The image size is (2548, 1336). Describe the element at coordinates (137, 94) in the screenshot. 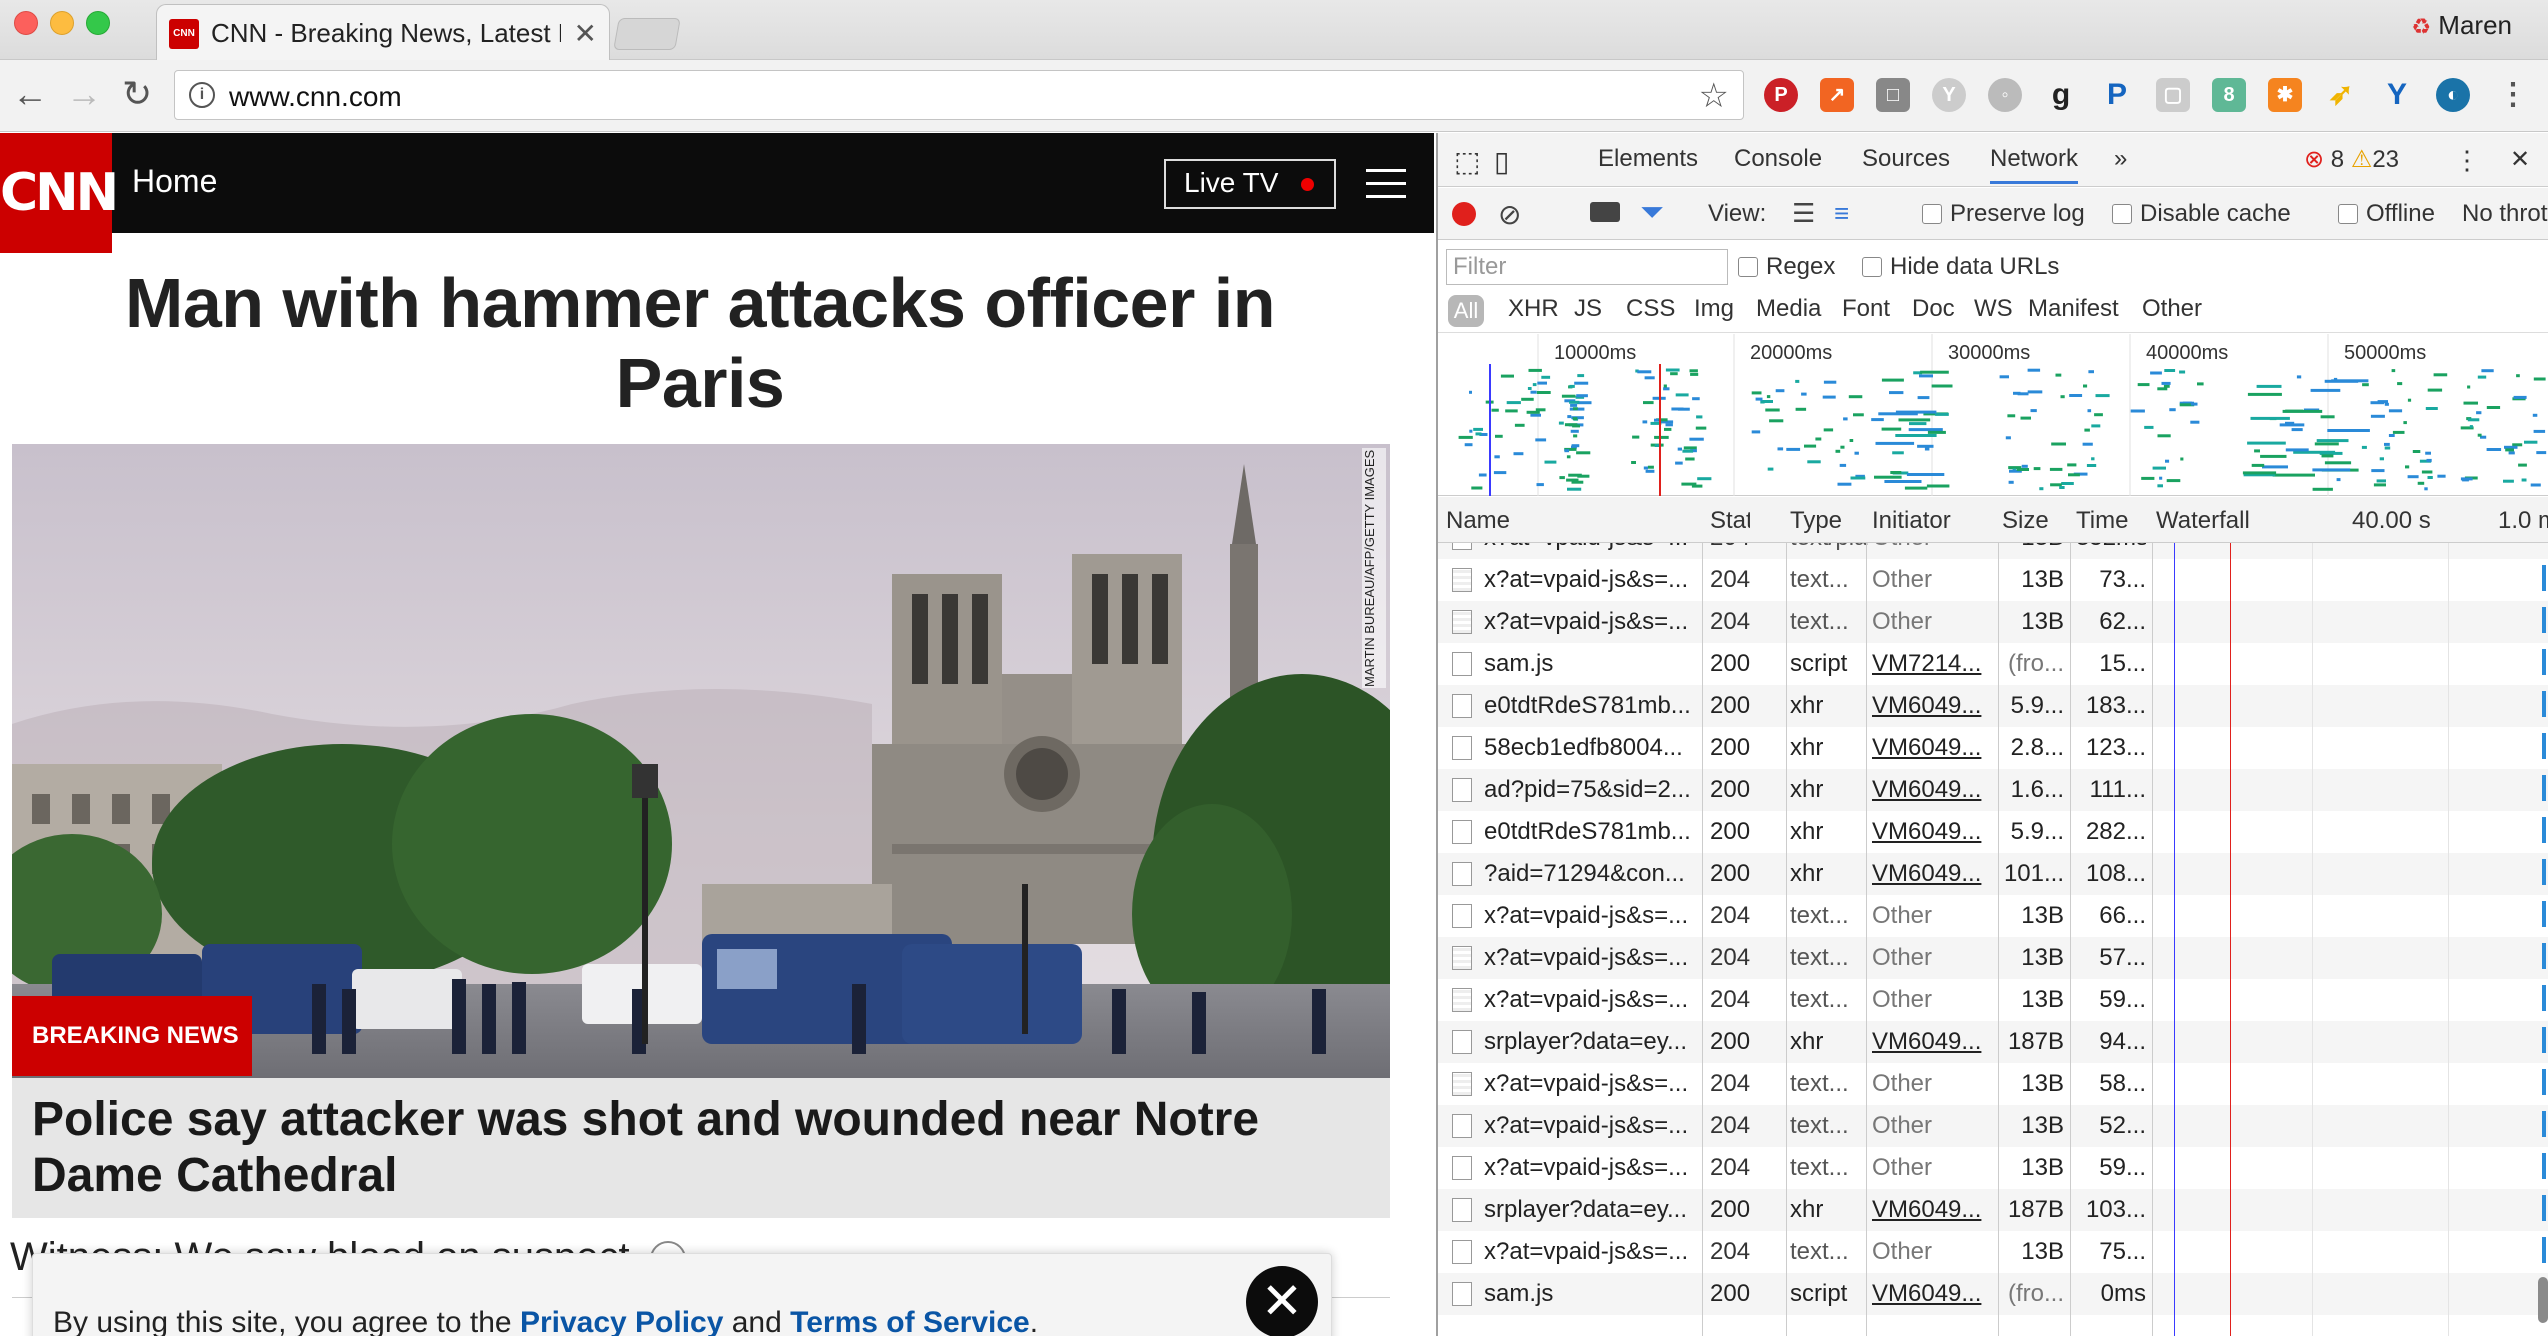

I see `reload-icon: ↻` at that location.